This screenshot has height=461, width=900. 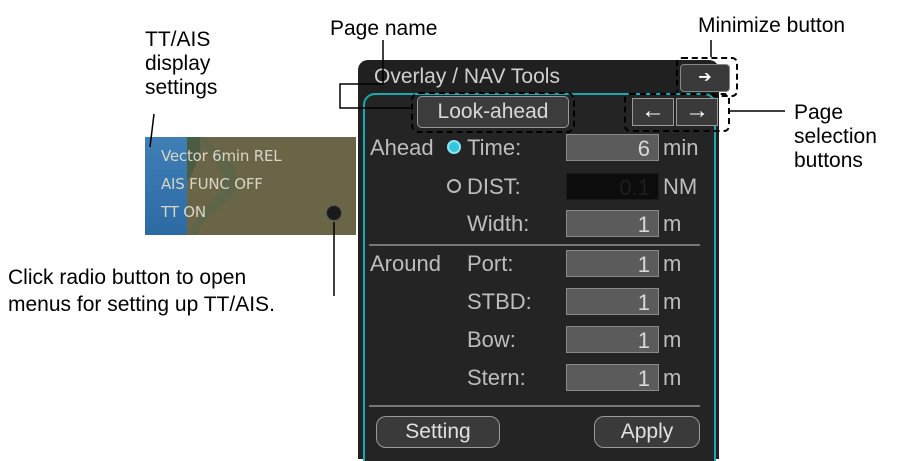 What do you see at coordinates (647, 432) in the screenshot?
I see `apply-button: Apply` at bounding box center [647, 432].